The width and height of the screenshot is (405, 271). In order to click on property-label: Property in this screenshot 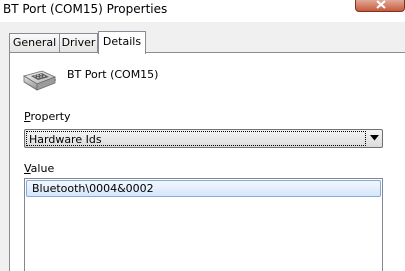, I will do `click(47, 117)`.